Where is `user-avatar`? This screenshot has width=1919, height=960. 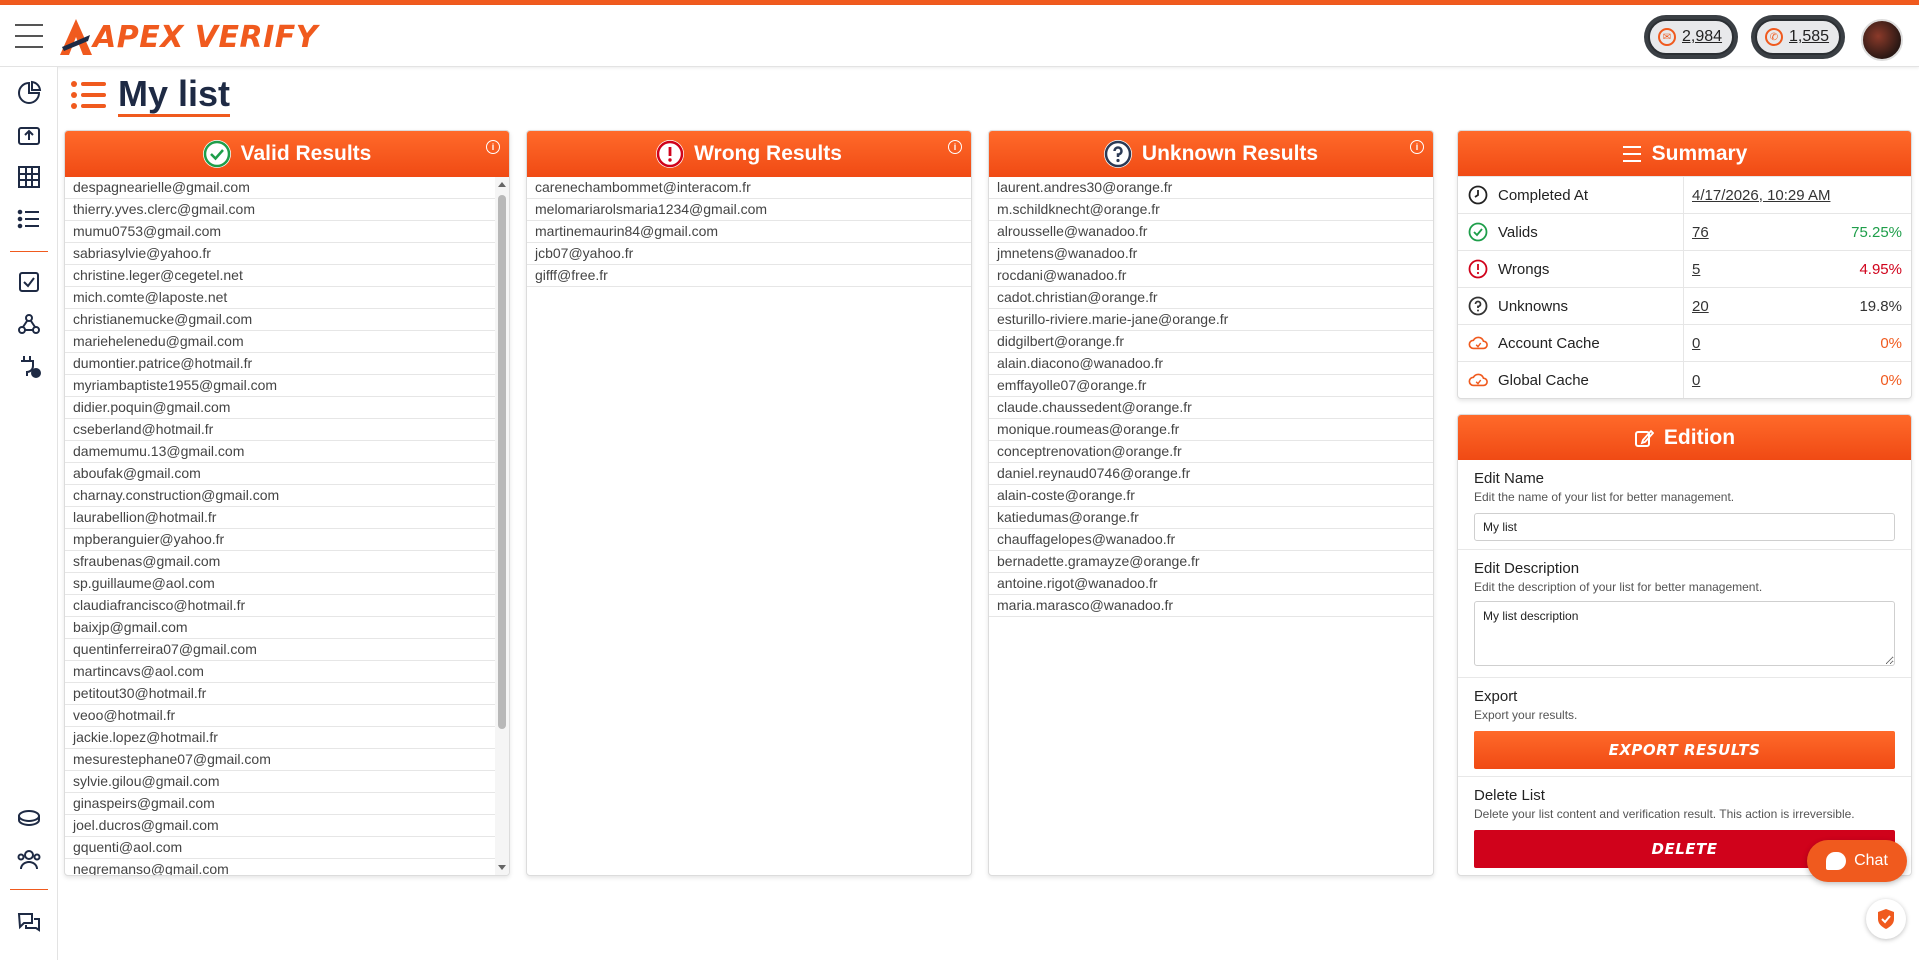
user-avatar is located at coordinates (1882, 40).